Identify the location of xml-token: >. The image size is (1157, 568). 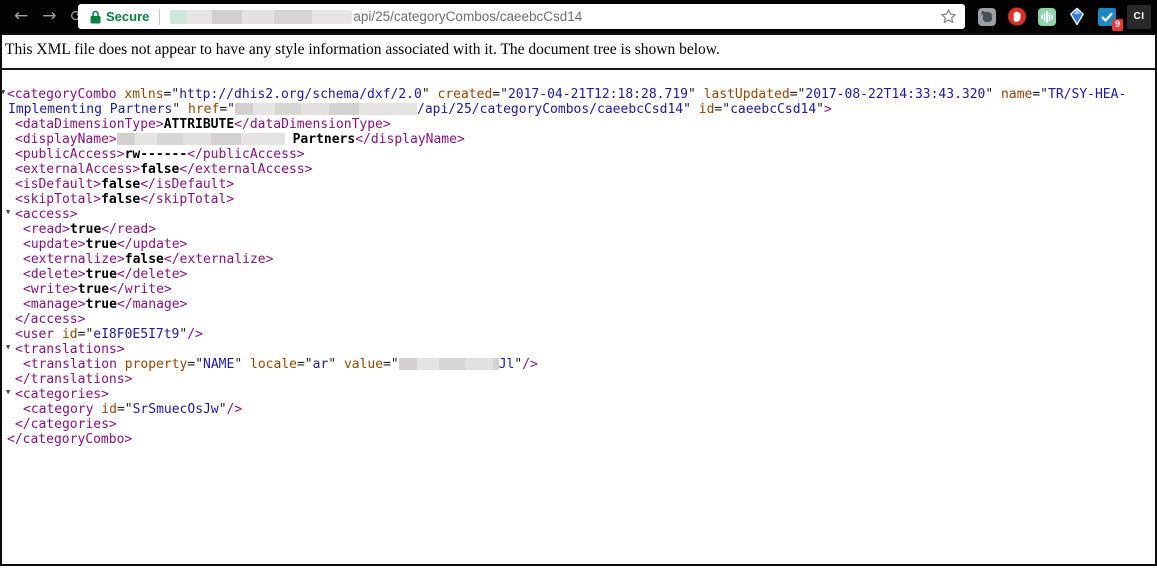
(828, 109).